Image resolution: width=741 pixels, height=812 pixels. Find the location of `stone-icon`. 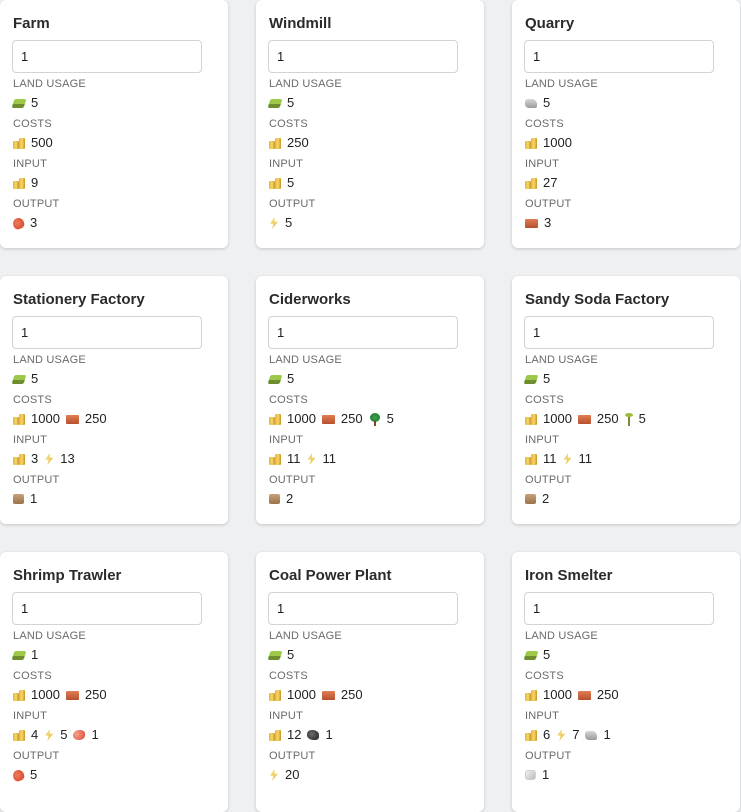

stone-icon is located at coordinates (531, 103).